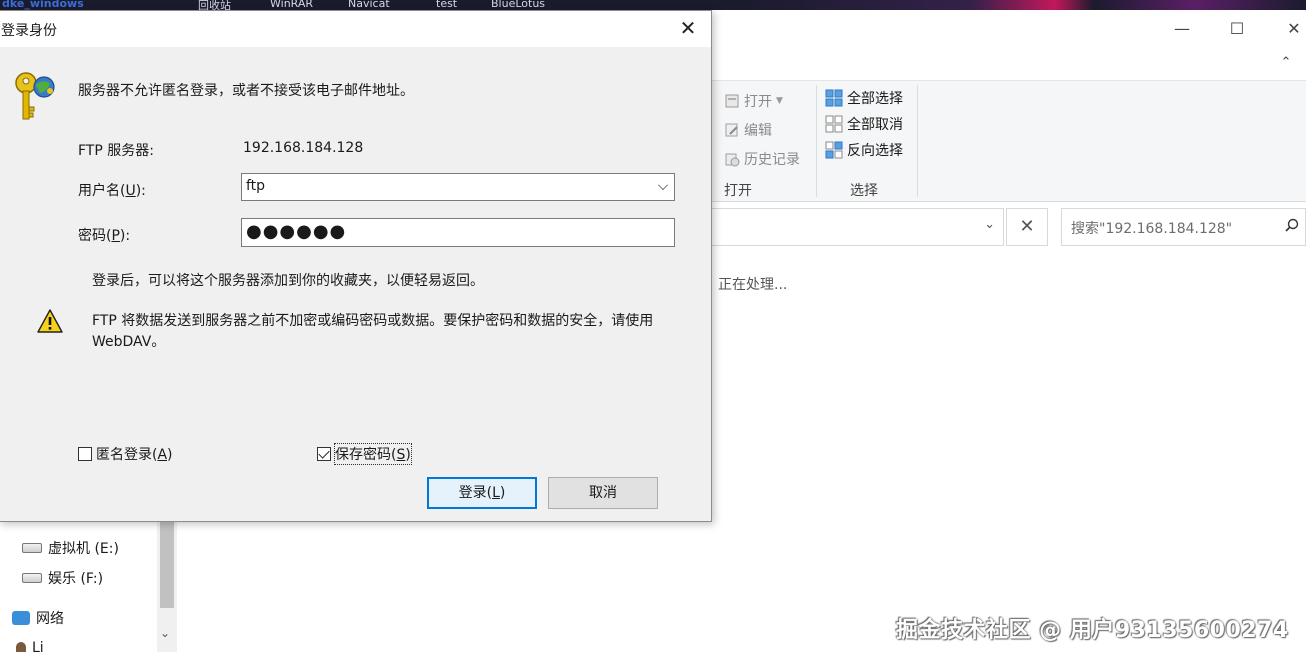 The height and width of the screenshot is (652, 1306). I want to click on ribbon-select-none-button: 全部取消, so click(864, 124).